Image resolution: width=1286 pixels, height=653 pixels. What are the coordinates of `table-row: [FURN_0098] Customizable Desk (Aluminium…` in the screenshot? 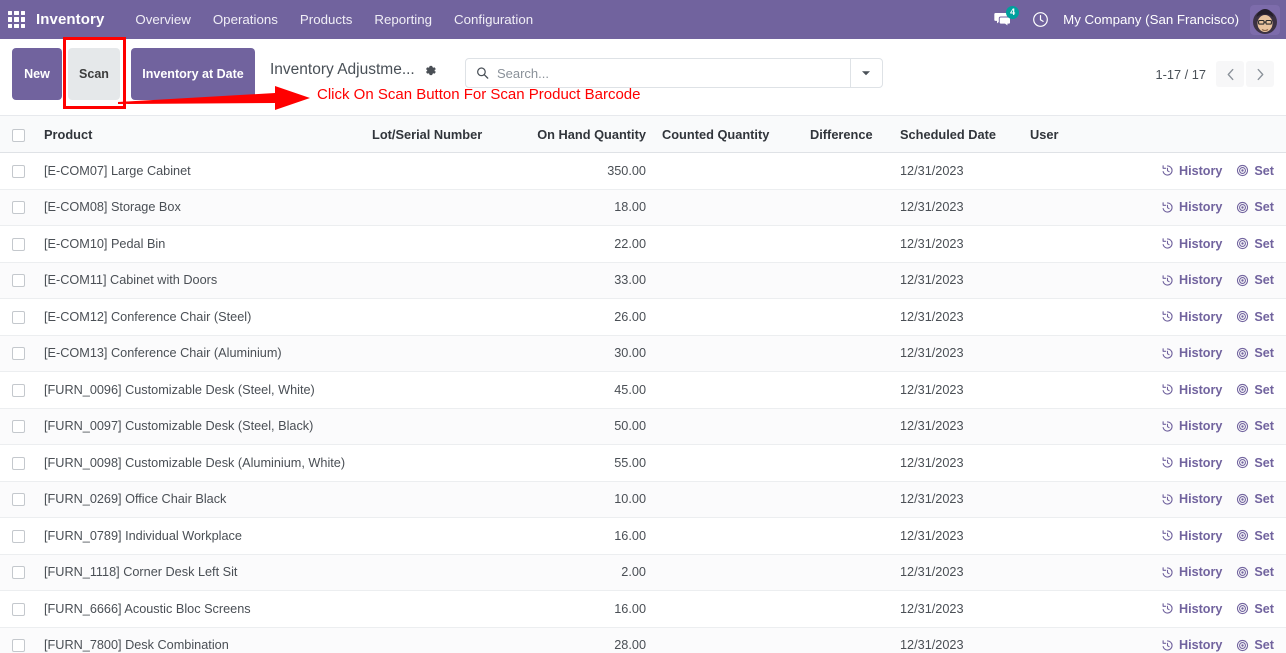 It's located at (643, 463).